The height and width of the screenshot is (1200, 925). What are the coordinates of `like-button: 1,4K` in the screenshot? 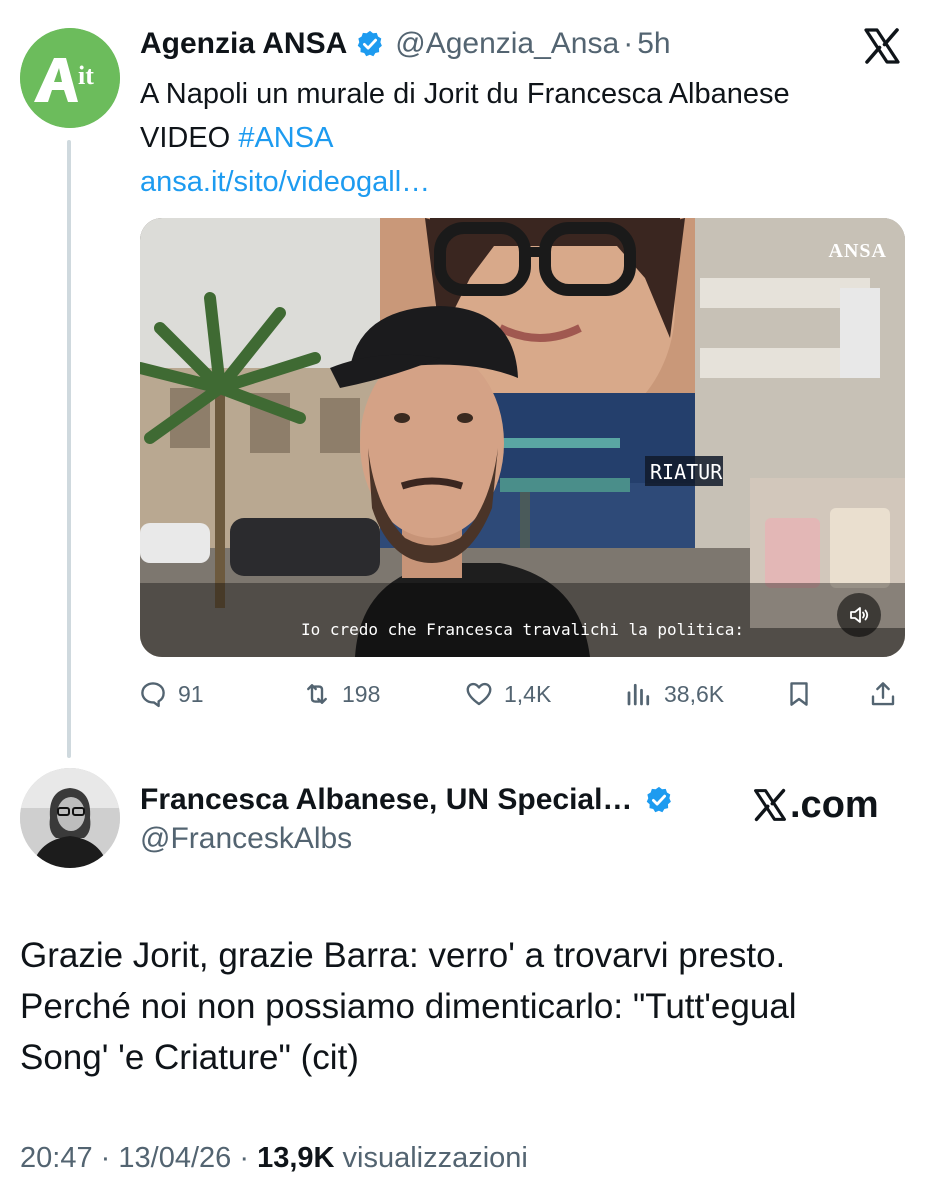 It's located at (507, 694).